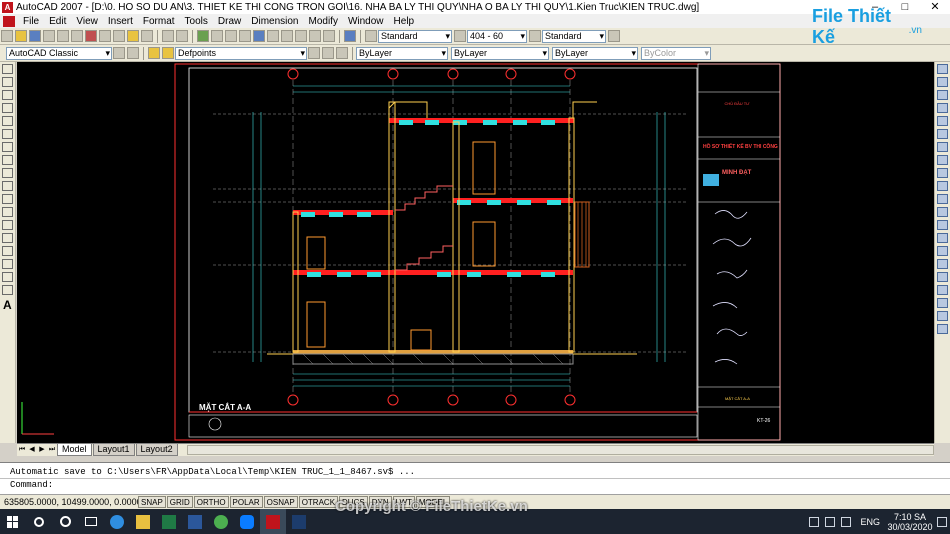  I want to click on layer-select: Defpoints, so click(241, 53).